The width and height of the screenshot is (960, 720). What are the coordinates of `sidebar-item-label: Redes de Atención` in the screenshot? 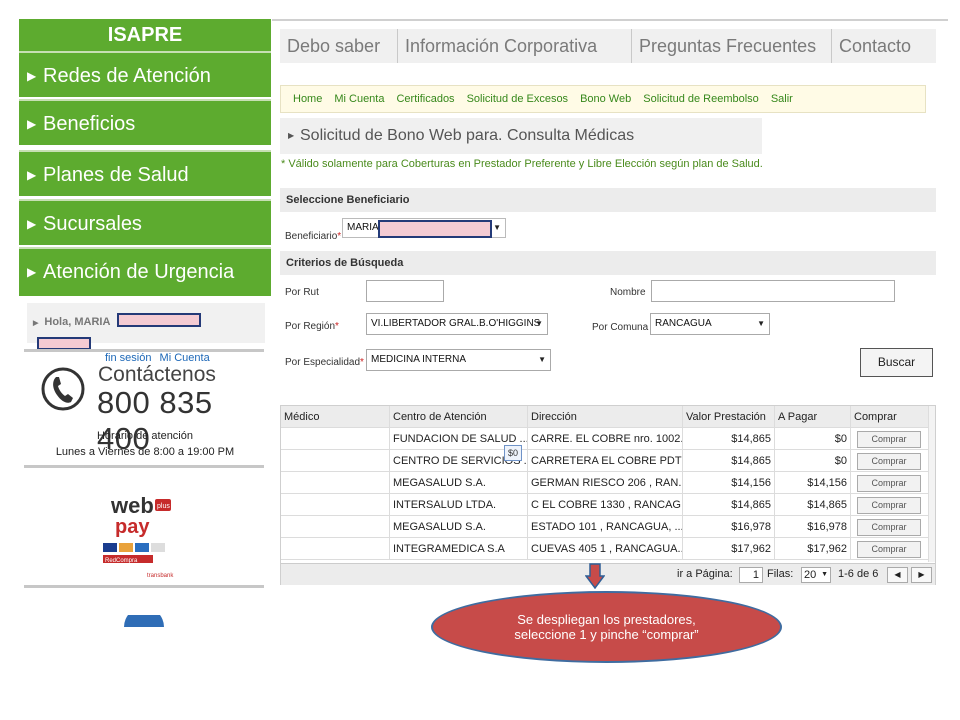 It's located at (127, 76).